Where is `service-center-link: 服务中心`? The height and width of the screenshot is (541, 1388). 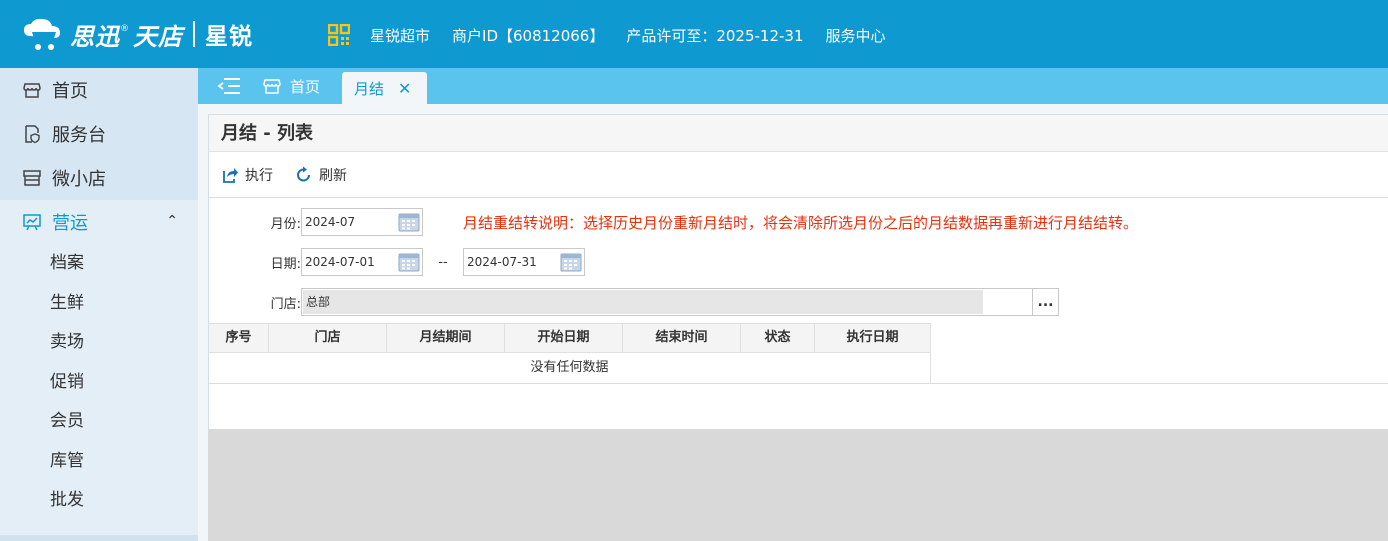
service-center-link: 服务中心 is located at coordinates (856, 35).